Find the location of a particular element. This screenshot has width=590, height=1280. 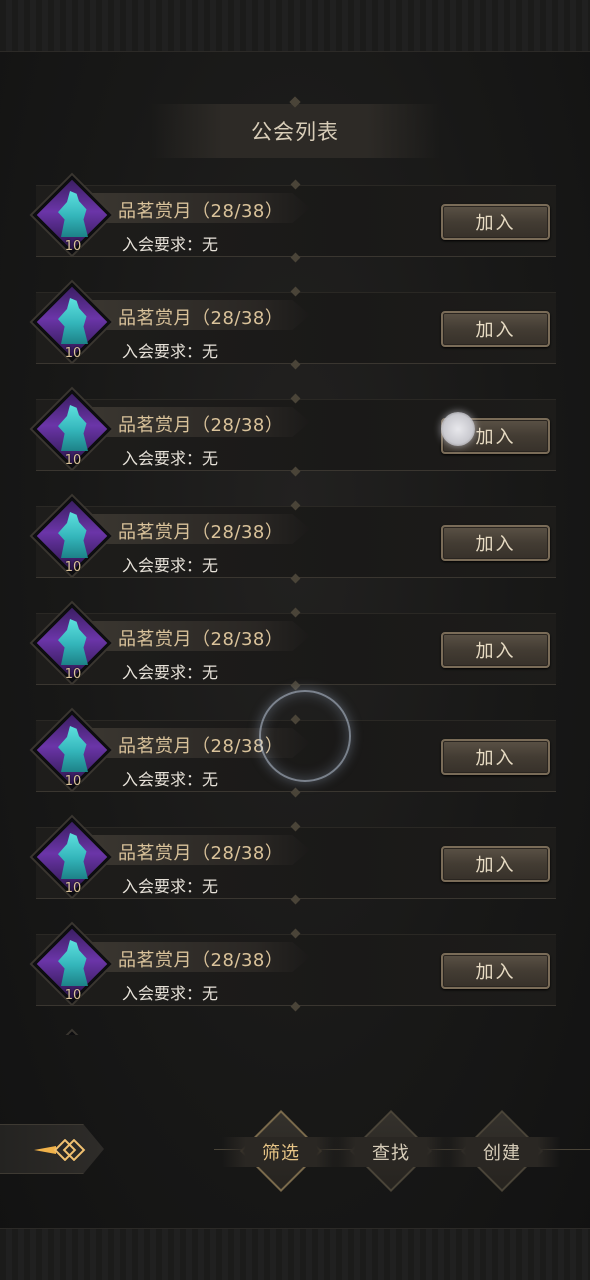

guild-row: 10品茗赏月（28/38）入会要求：无加入 is located at coordinates (295, 446).